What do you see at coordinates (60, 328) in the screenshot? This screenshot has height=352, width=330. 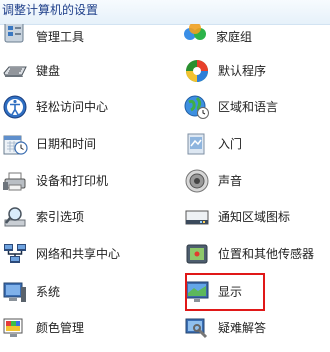 I see `color-management-label: 颜色管理` at bounding box center [60, 328].